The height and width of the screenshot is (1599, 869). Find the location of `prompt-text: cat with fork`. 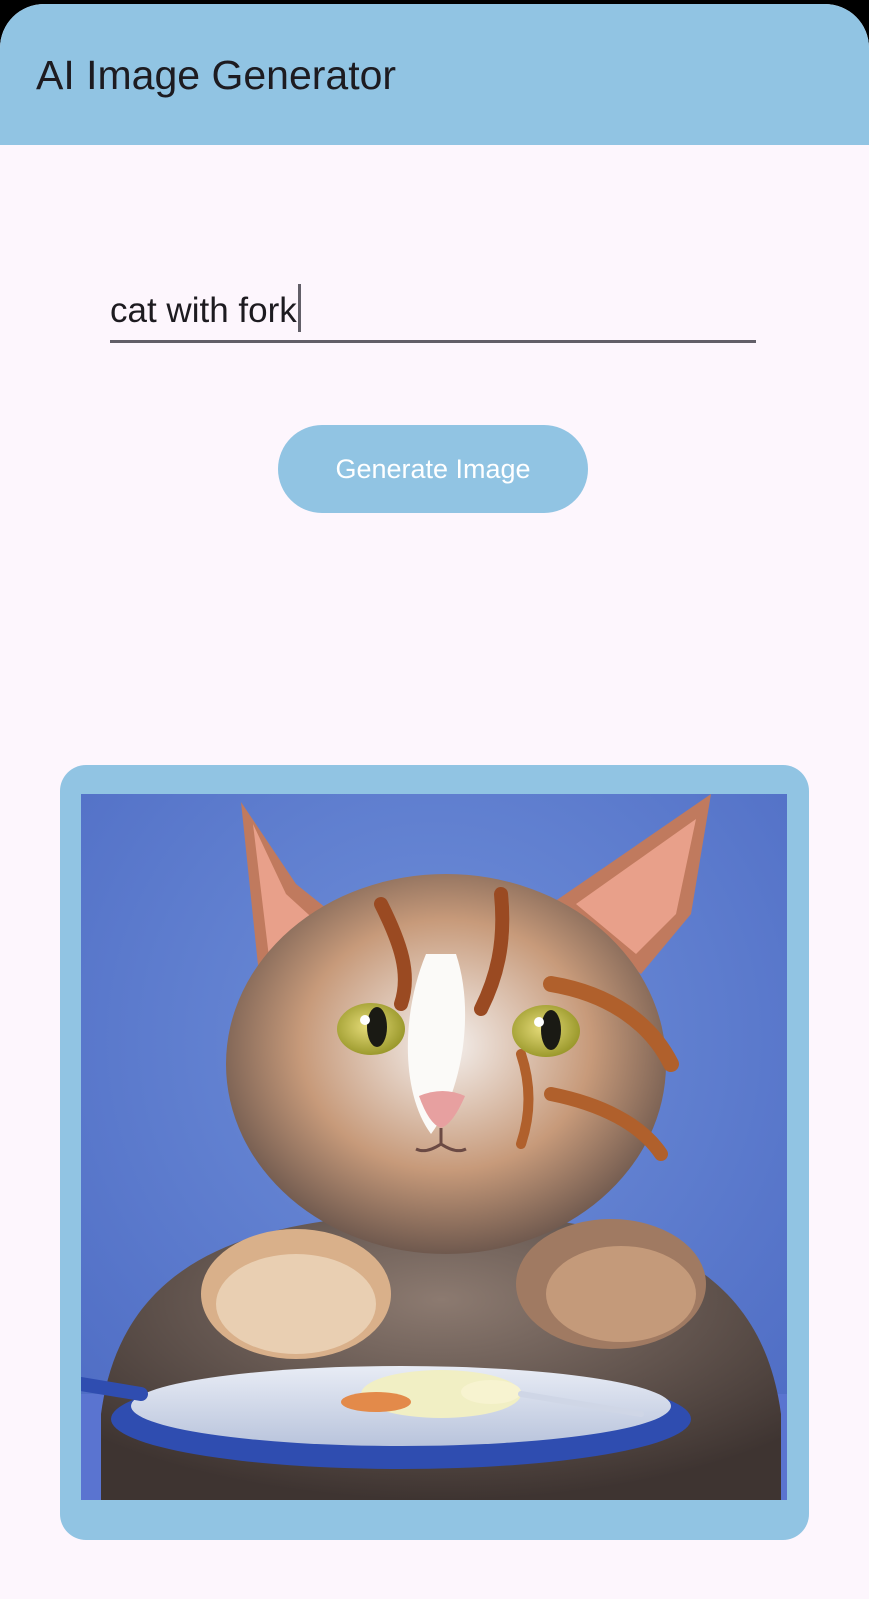

prompt-text: cat with fork is located at coordinates (203, 310).